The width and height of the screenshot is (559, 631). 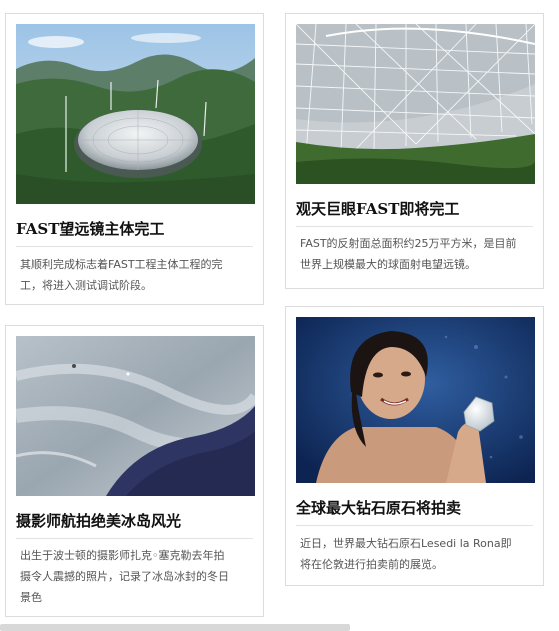 I want to click on card-description: 其顺利完成标志着FAST工程主体工程的完 工，将进入测试调试阶段。, so click(x=136, y=275).